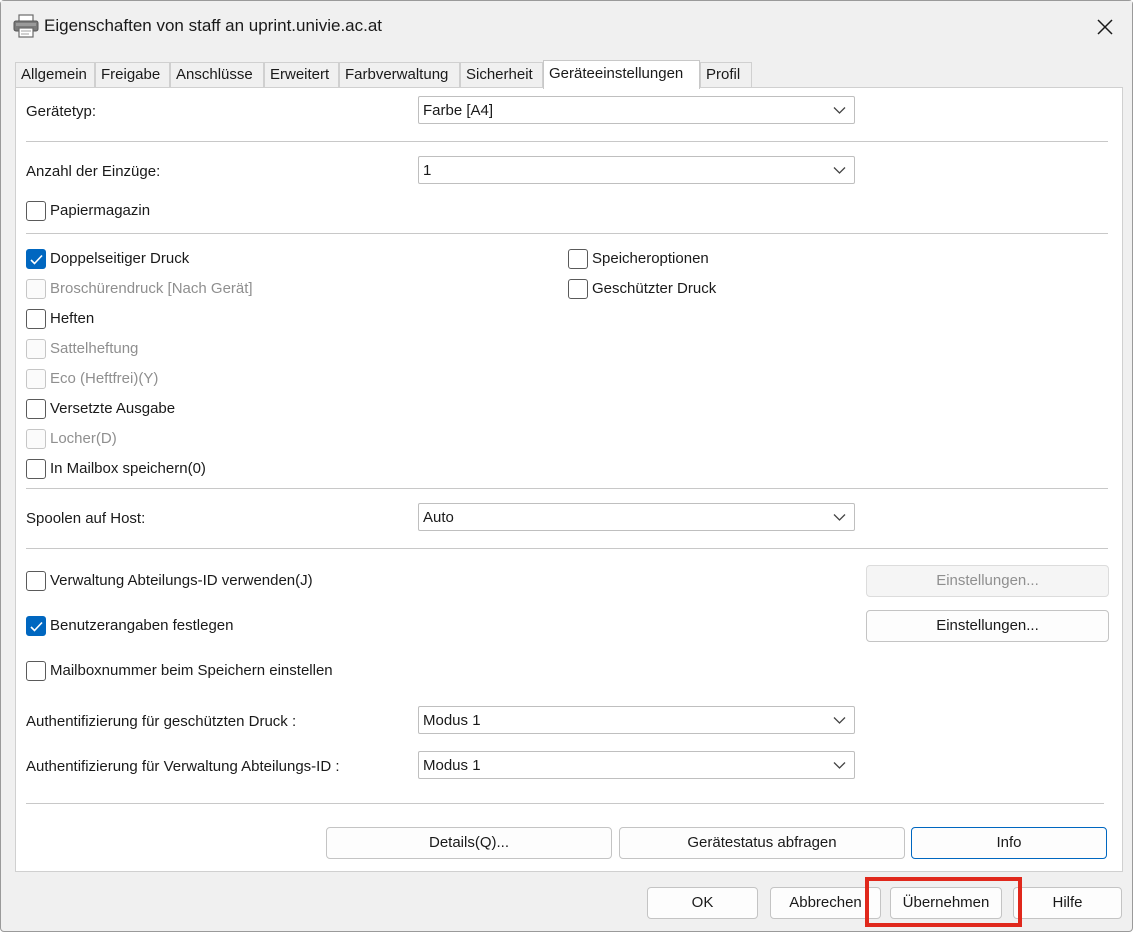  I want to click on saddle-stitch-checkbox: Sattelheftung, so click(116, 349).